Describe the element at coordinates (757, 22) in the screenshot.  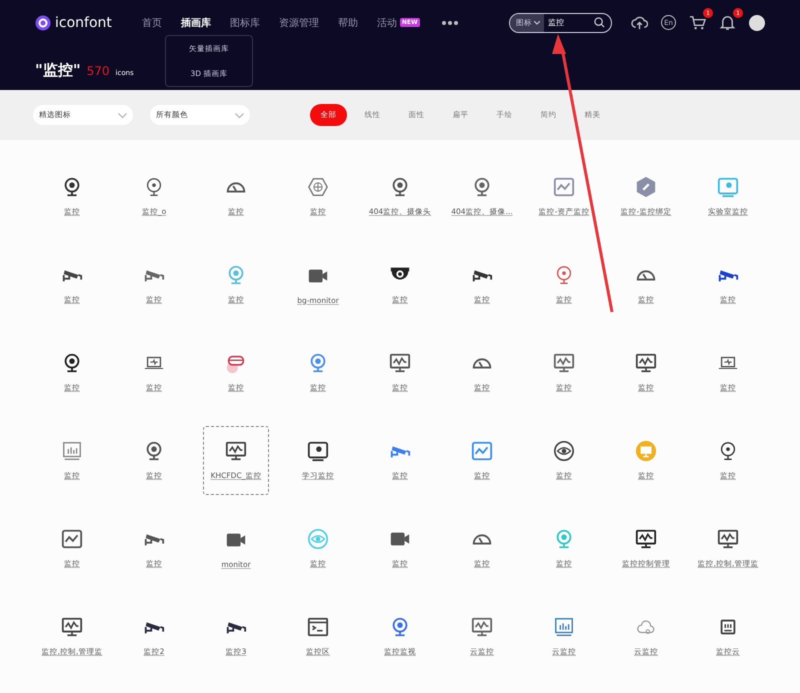
I see `avatar` at that location.